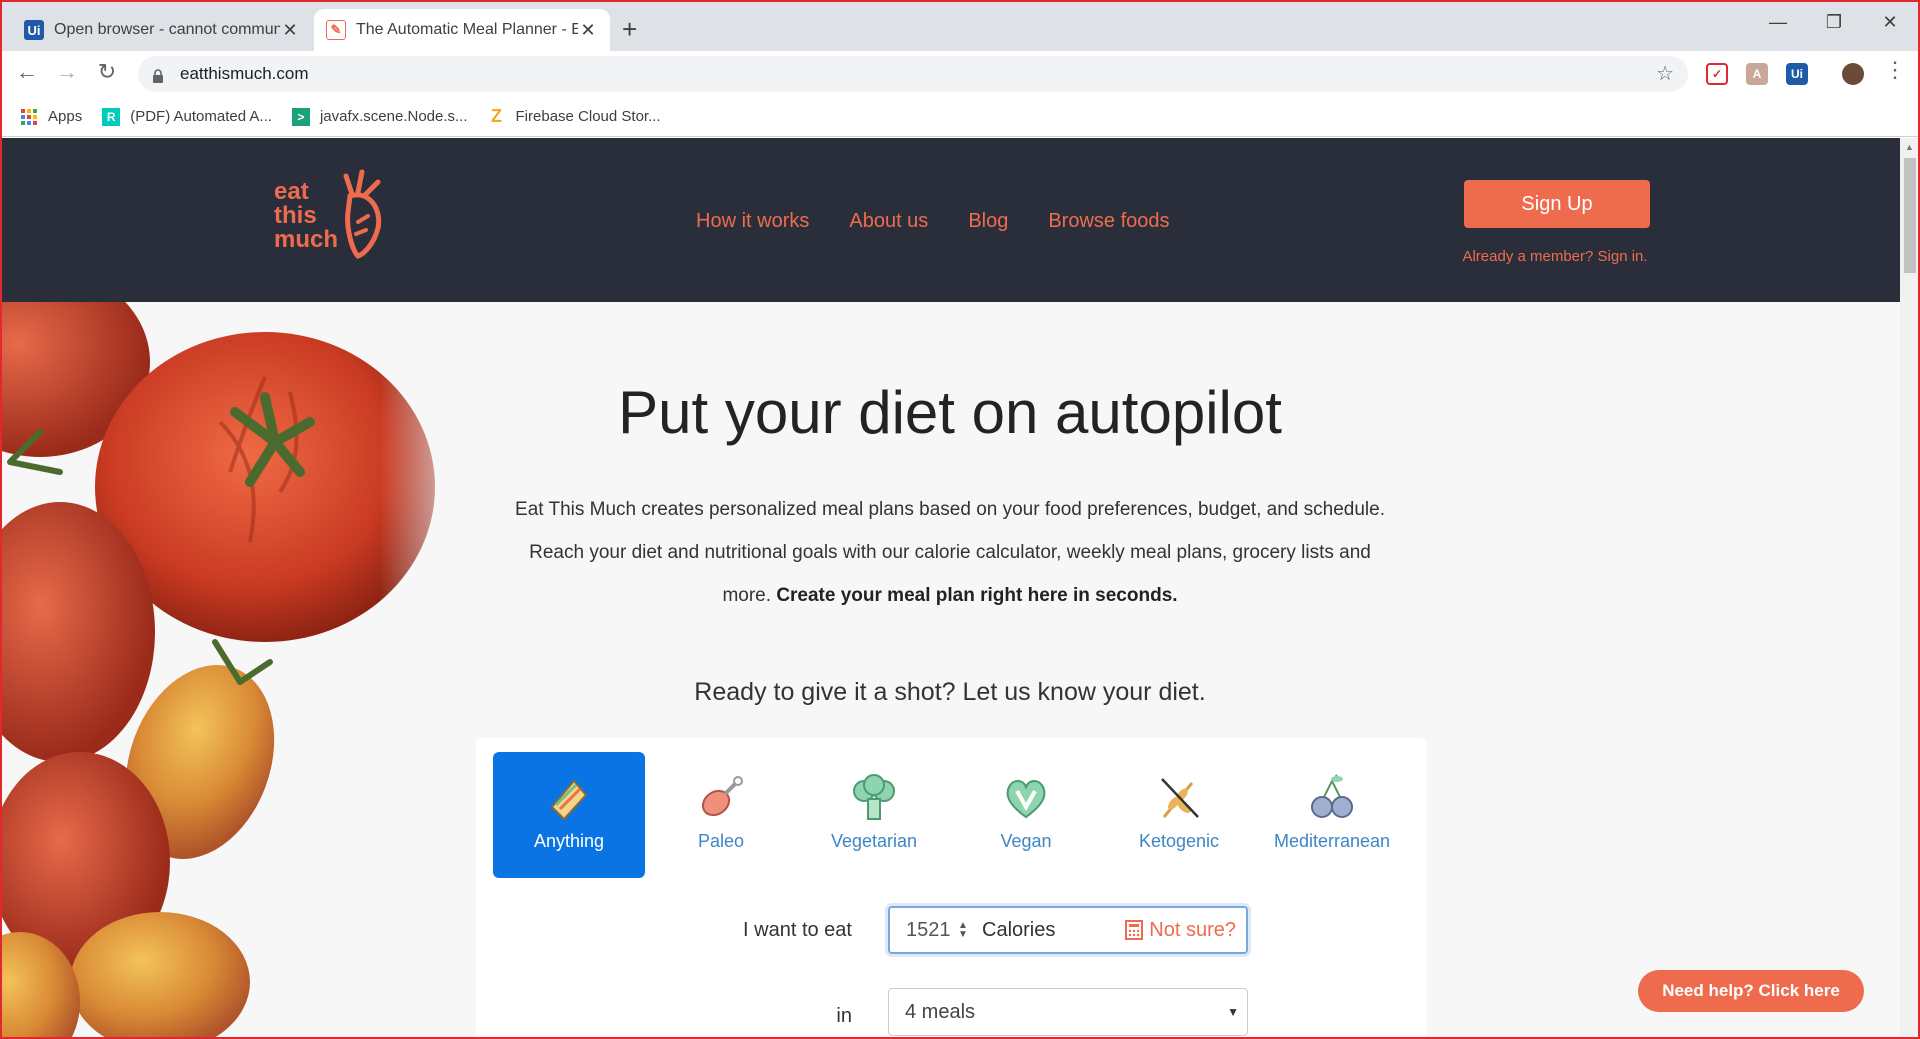 The image size is (1920, 1039). Describe the element at coordinates (629, 29) in the screenshot. I see `new-tab-button: +` at that location.